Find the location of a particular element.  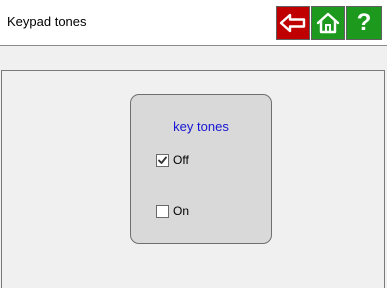

help-button: ? is located at coordinates (364, 23).